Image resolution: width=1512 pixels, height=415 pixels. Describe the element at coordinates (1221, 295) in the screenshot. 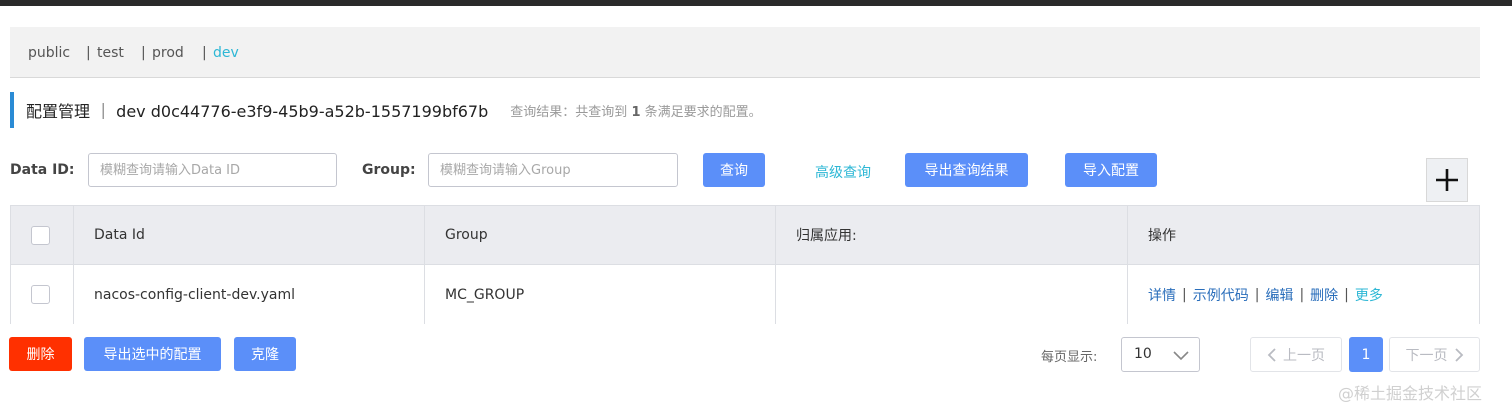

I see `sample-code-link: 示例代码` at that location.